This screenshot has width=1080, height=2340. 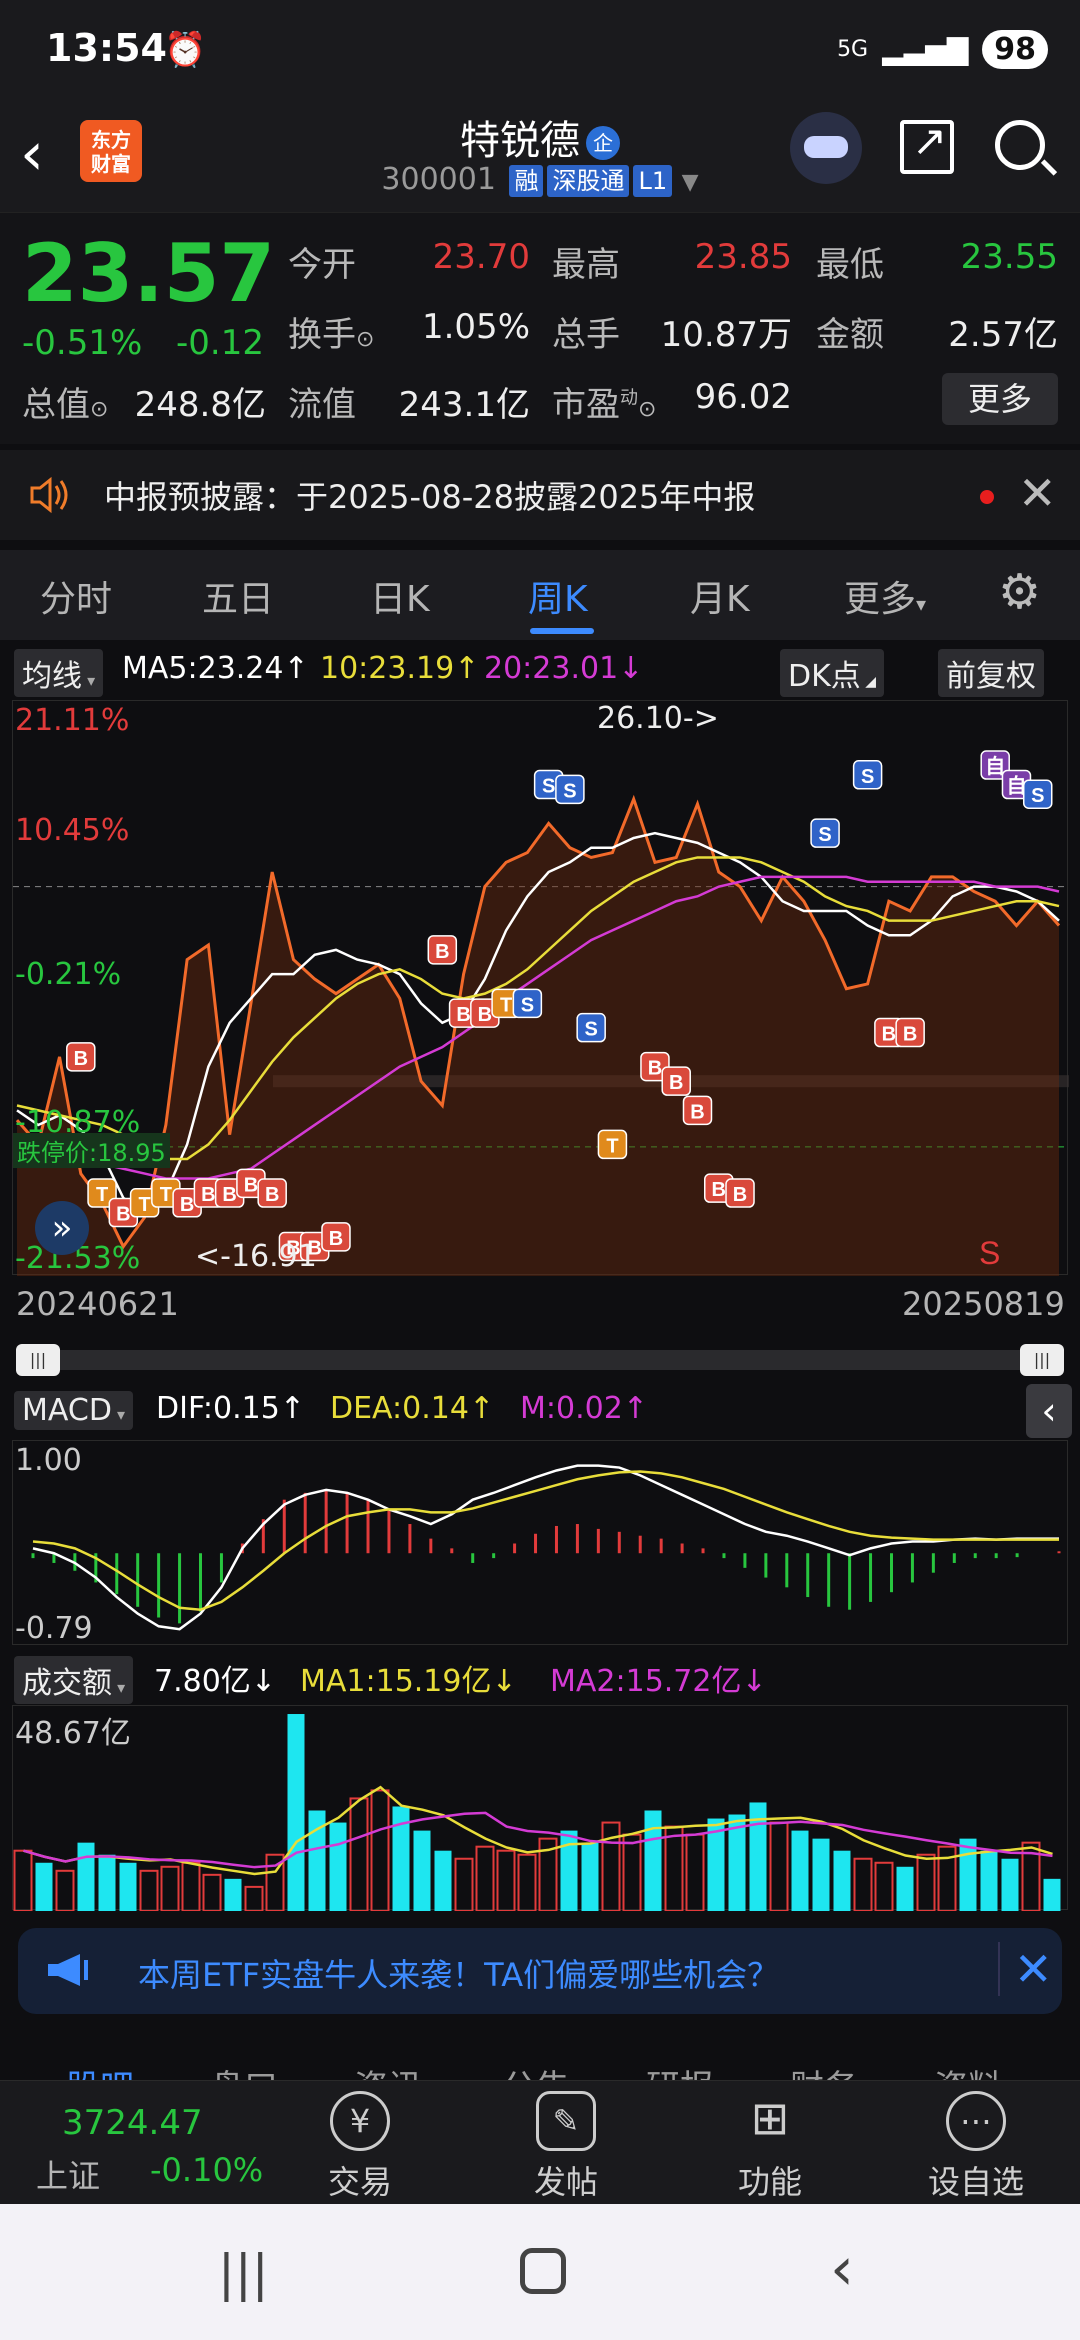 I want to click on index-change: -0.10%, so click(x=206, y=2170).